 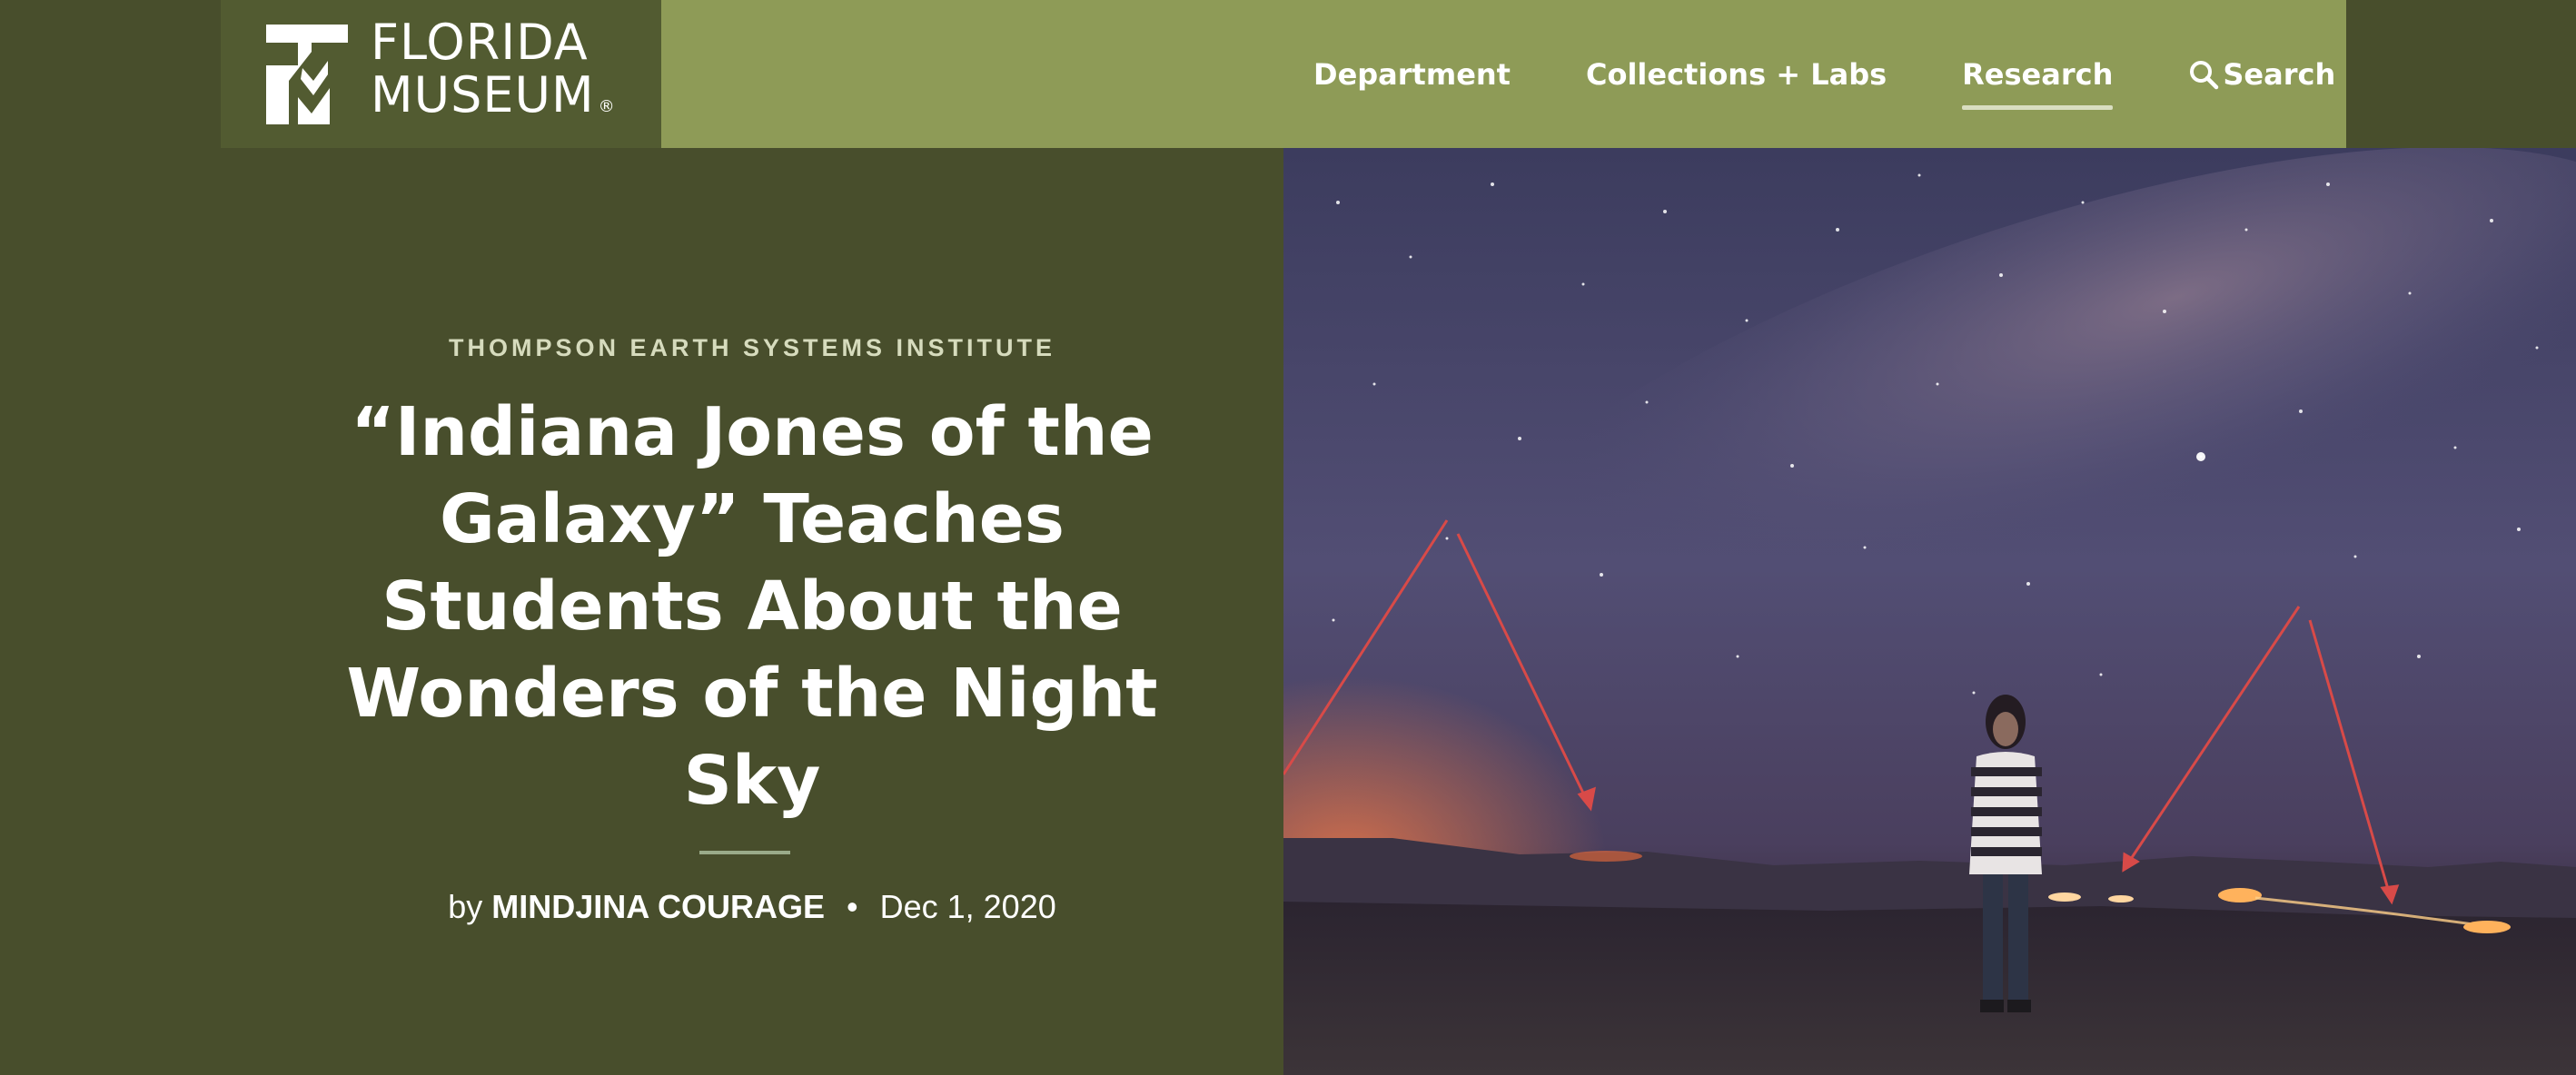 I want to click on logo-wordmark: FLORIDA MUSEUM ®, so click(x=493, y=74).